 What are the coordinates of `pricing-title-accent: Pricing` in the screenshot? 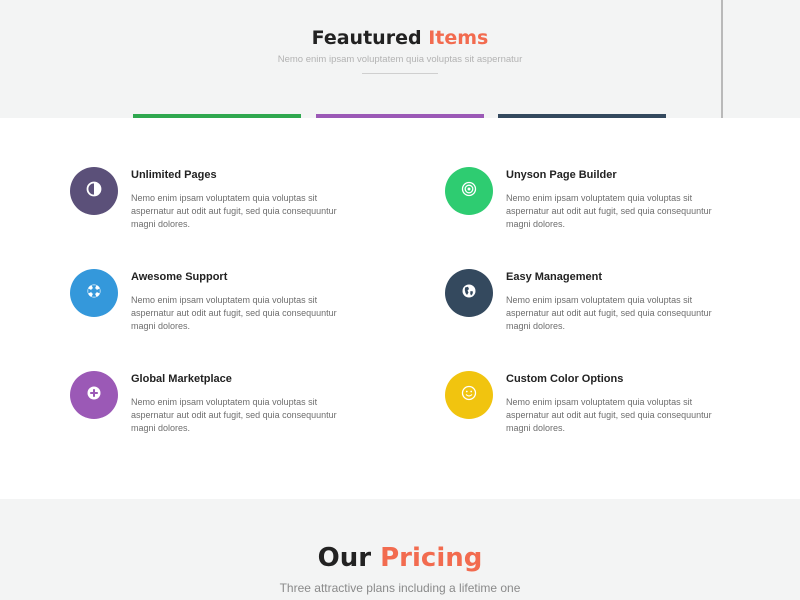 It's located at (431, 558).